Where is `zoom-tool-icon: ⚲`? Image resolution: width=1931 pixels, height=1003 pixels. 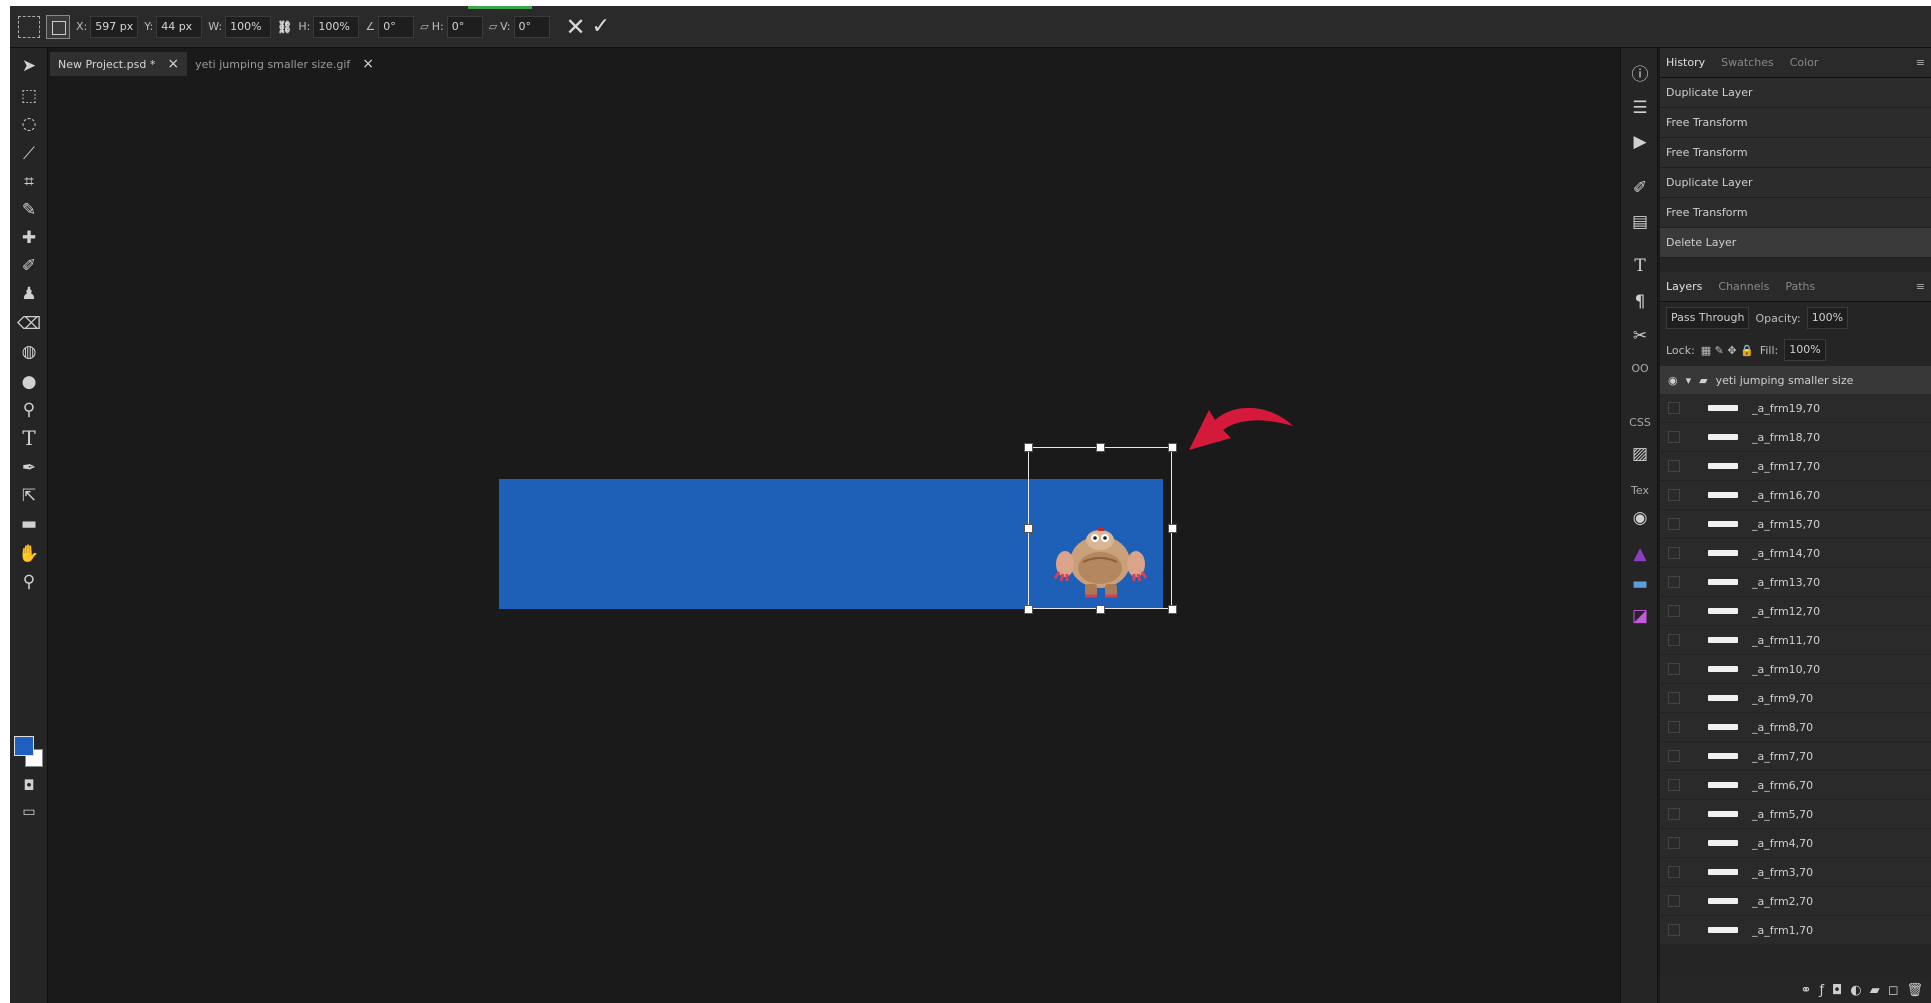
zoom-tool-icon: ⚲ is located at coordinates (29, 582).